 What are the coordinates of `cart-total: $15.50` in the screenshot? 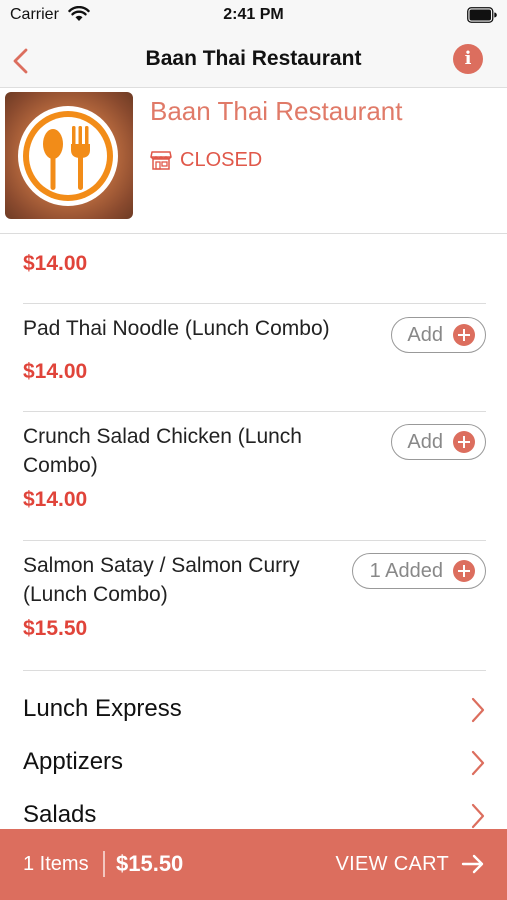 It's located at (150, 863).